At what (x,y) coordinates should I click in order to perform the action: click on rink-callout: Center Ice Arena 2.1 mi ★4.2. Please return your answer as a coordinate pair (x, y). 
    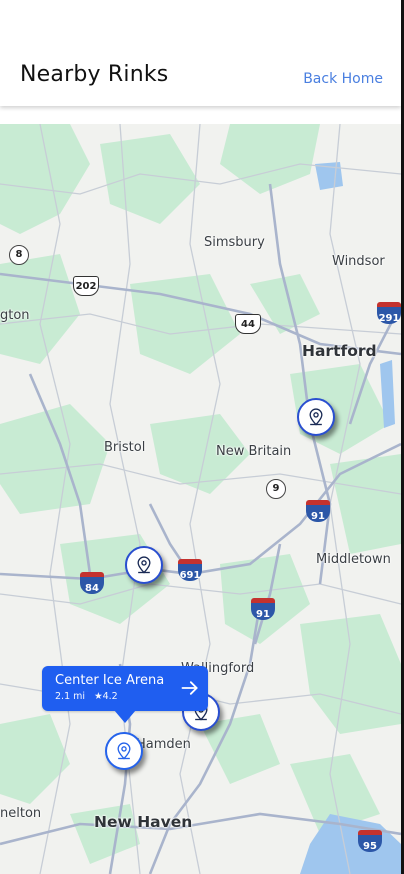
    Looking at the image, I should click on (125, 694).